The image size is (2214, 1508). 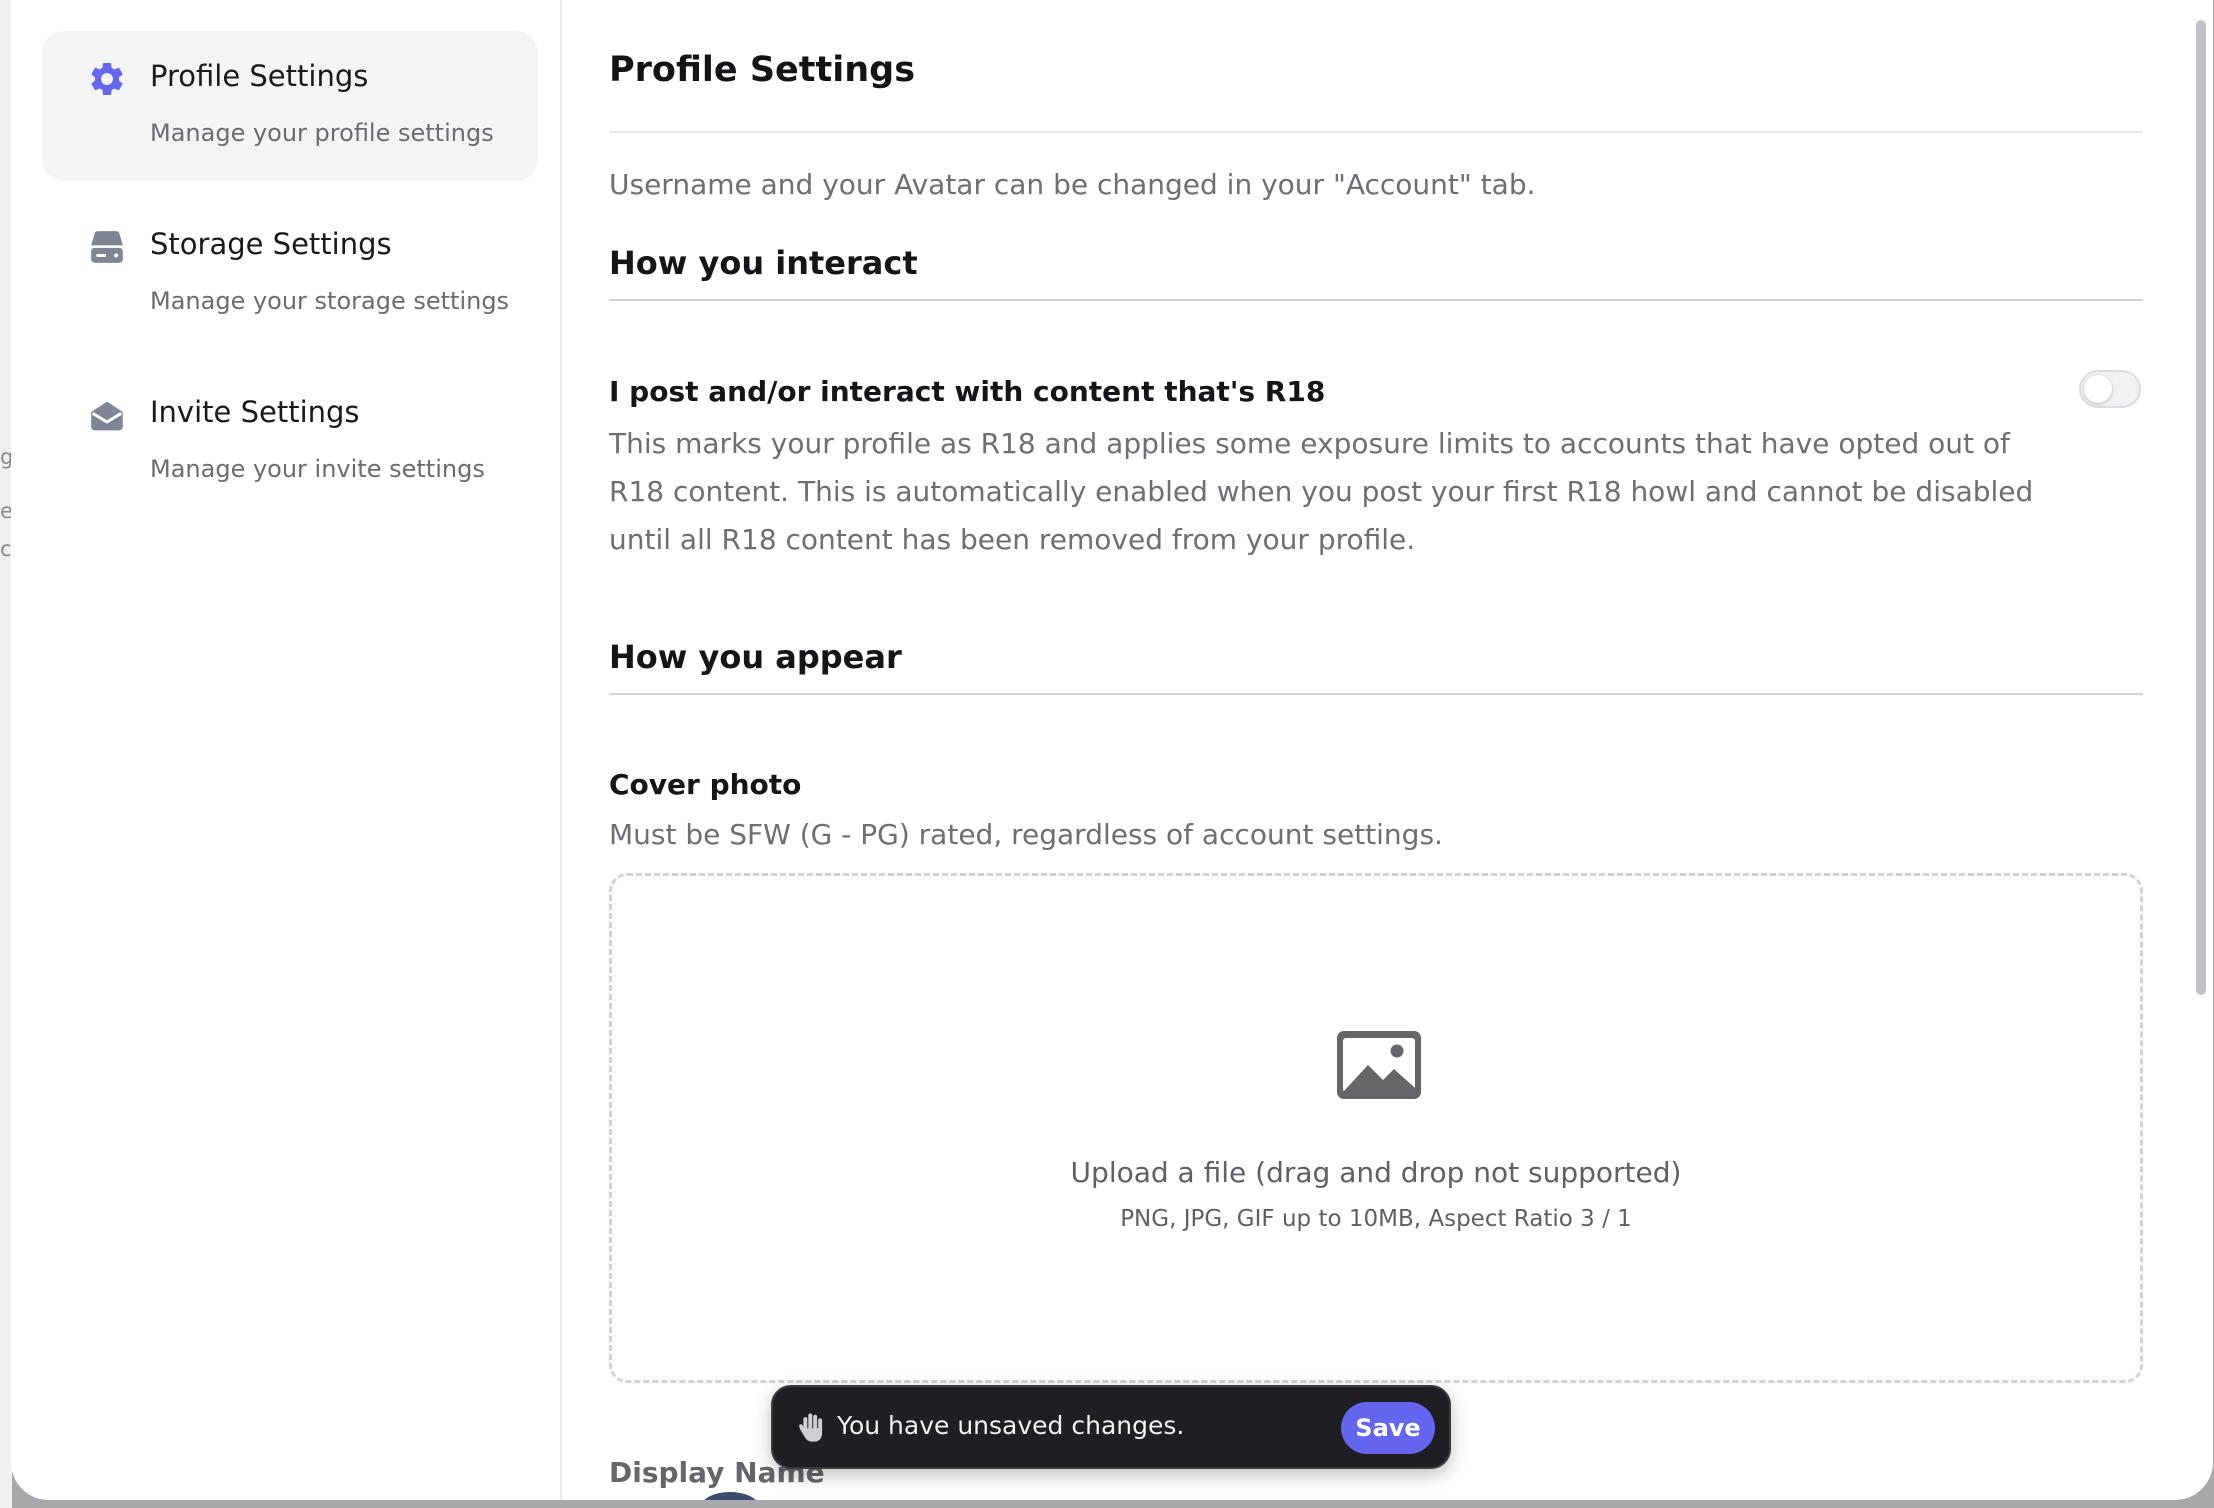 I want to click on sidebar-item-subtitle: Manage your profile settings, so click(x=322, y=133).